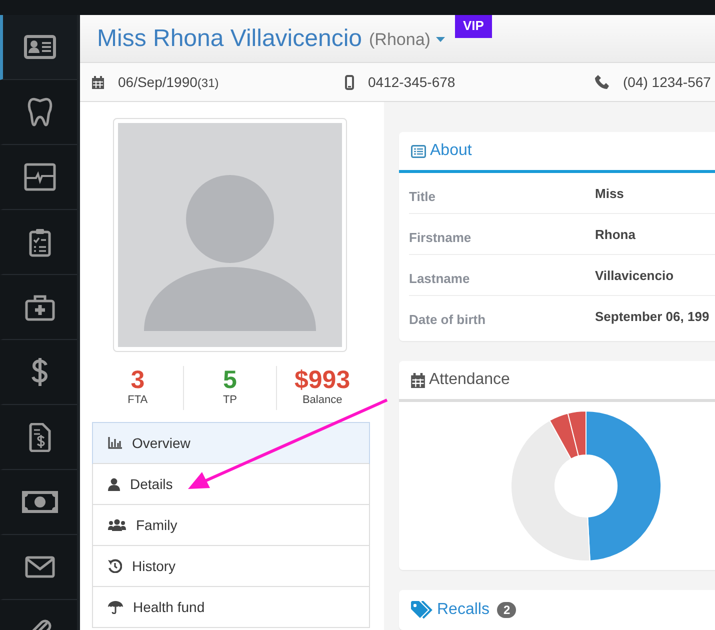  Describe the element at coordinates (40, 307) in the screenshot. I see `medkit-icon` at that location.